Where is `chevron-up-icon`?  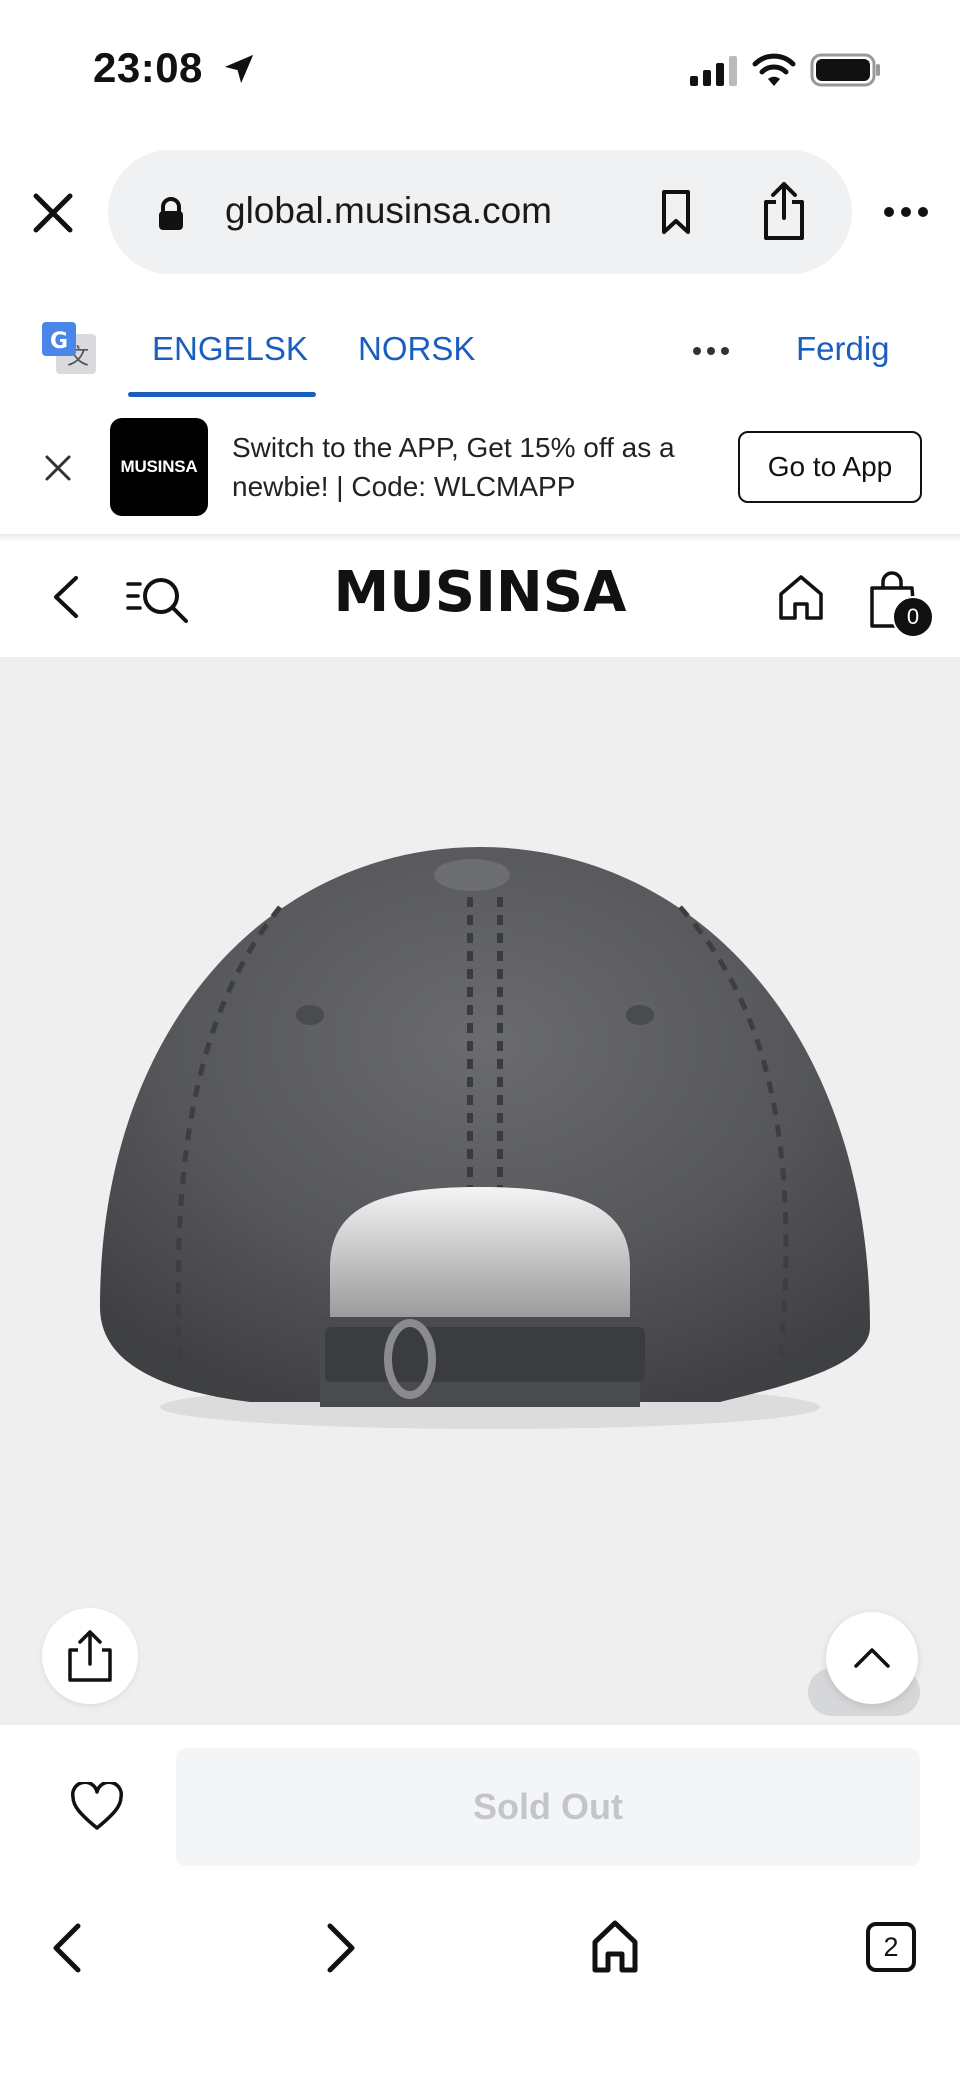 chevron-up-icon is located at coordinates (872, 1658).